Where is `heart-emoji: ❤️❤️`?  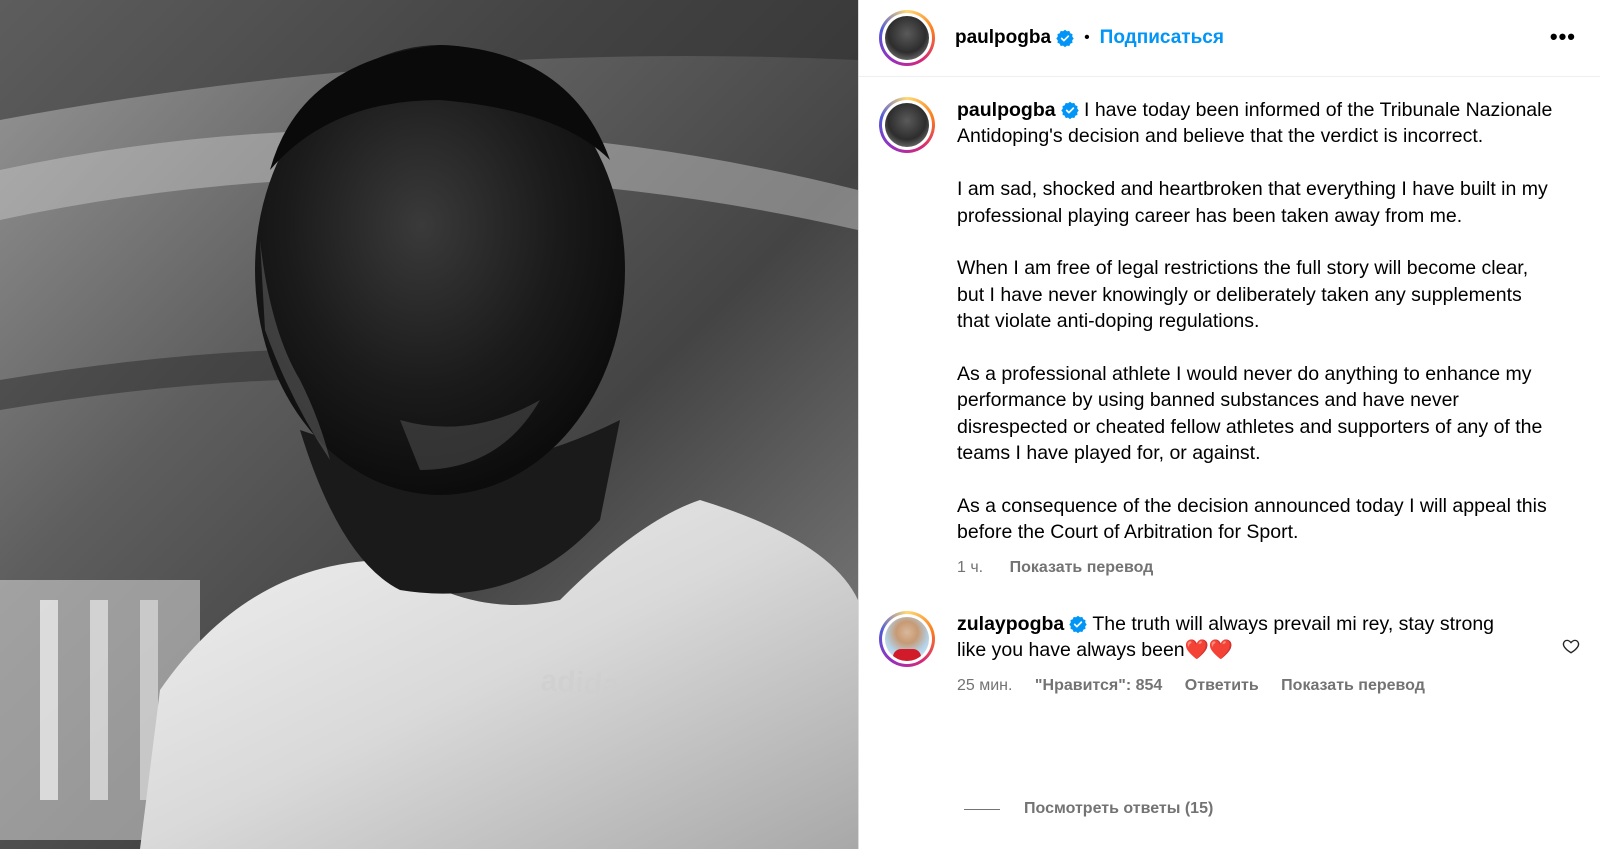
heart-emoji: ❤️❤️ is located at coordinates (1209, 650).